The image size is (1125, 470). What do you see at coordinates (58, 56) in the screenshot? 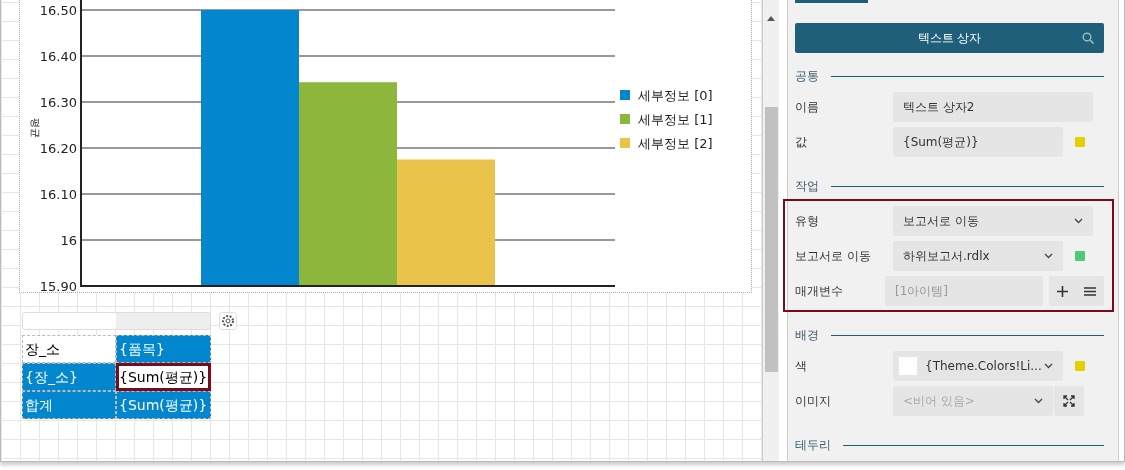
I see `y-tick-label: 16.40` at bounding box center [58, 56].